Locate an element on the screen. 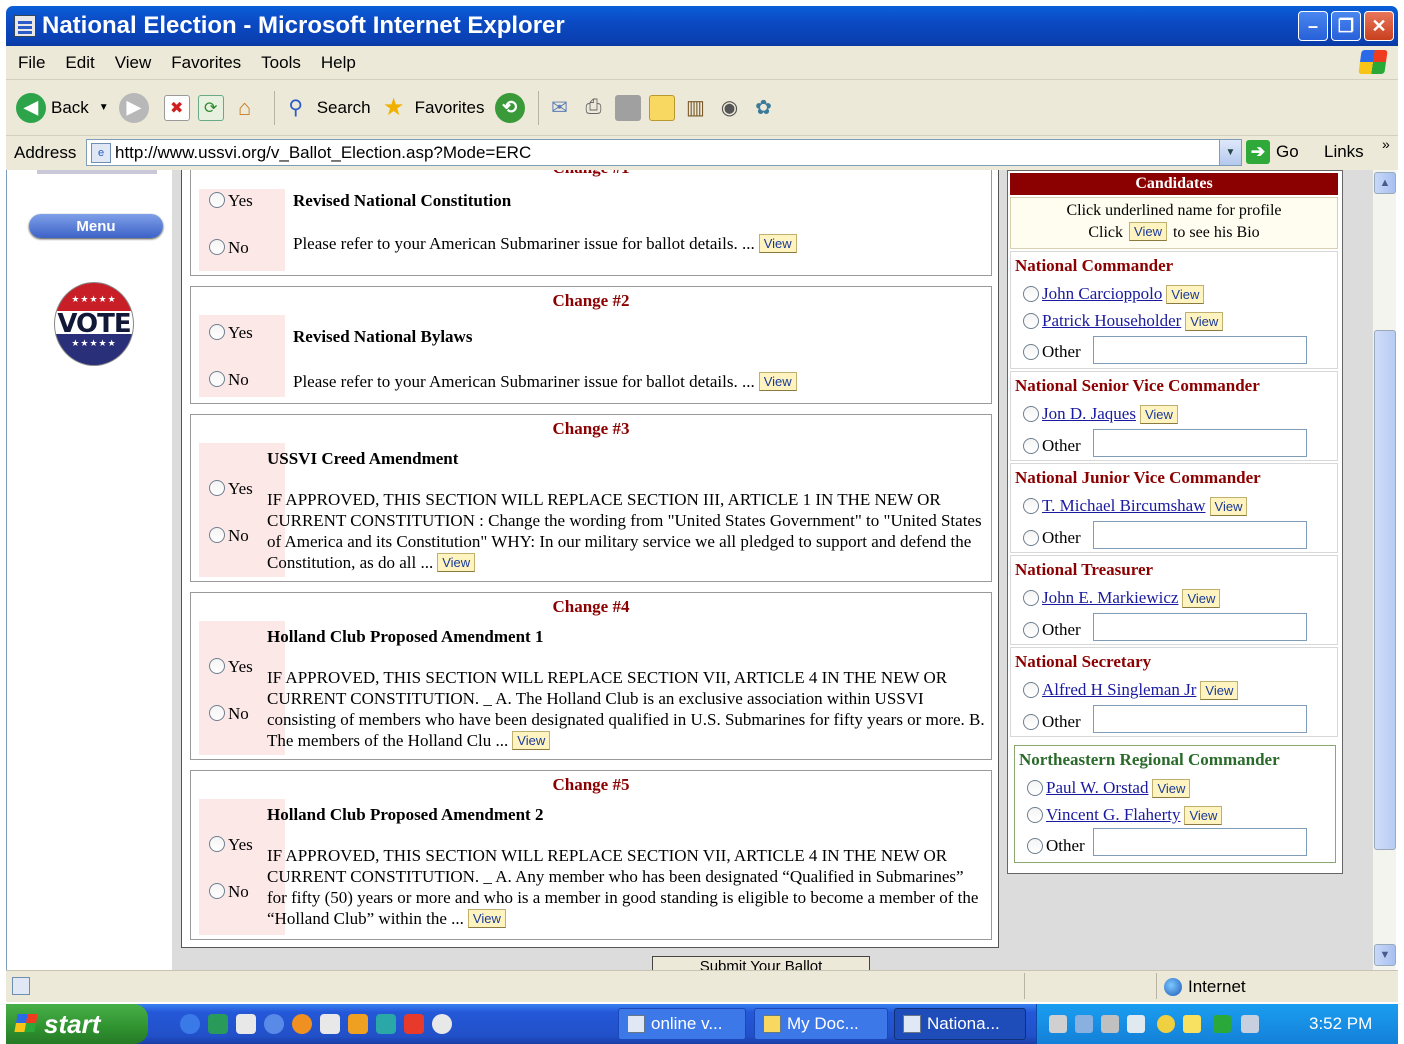  close-button: ✕ is located at coordinates (1379, 26).